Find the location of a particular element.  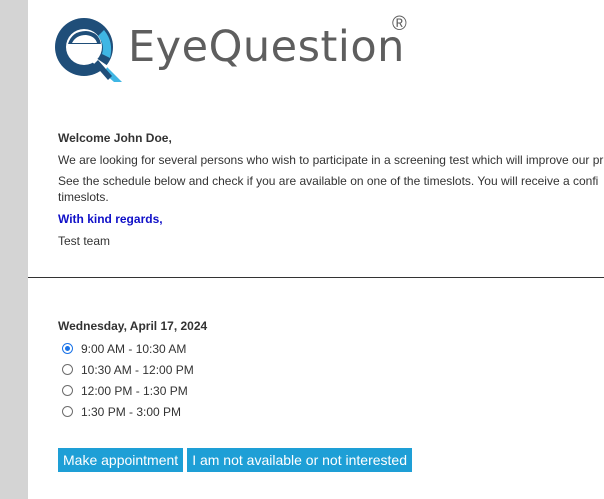

make-appointment-button: Make appointment is located at coordinates (121, 460).